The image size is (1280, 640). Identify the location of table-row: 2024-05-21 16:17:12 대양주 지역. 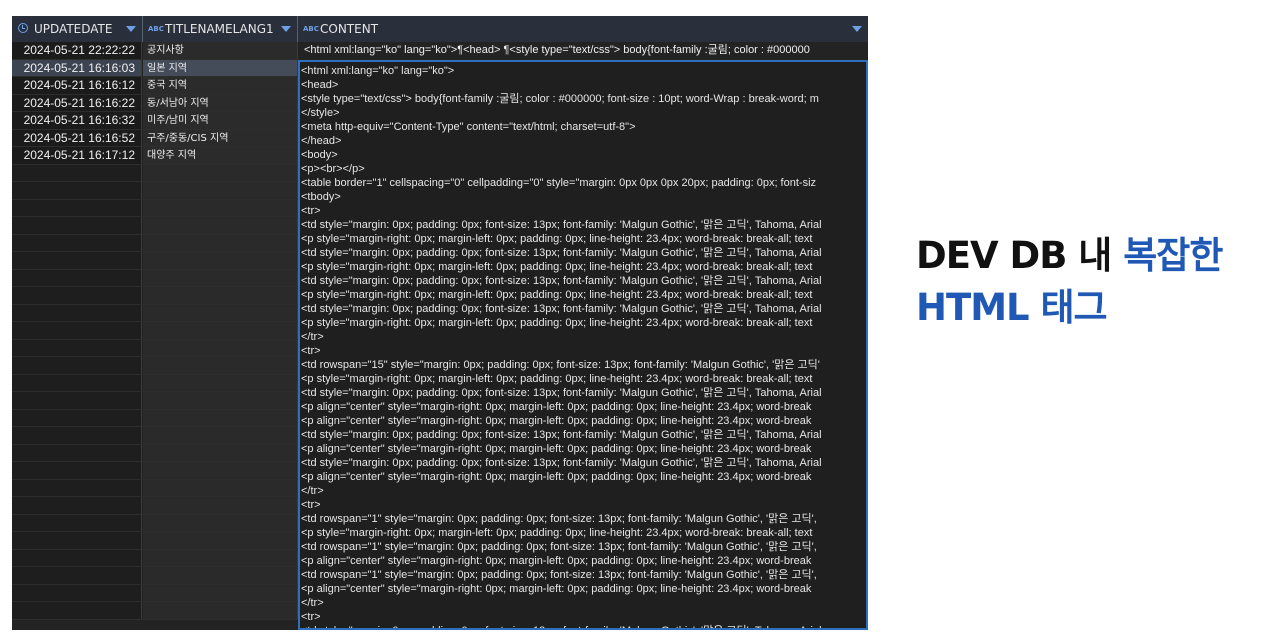
(155, 156).